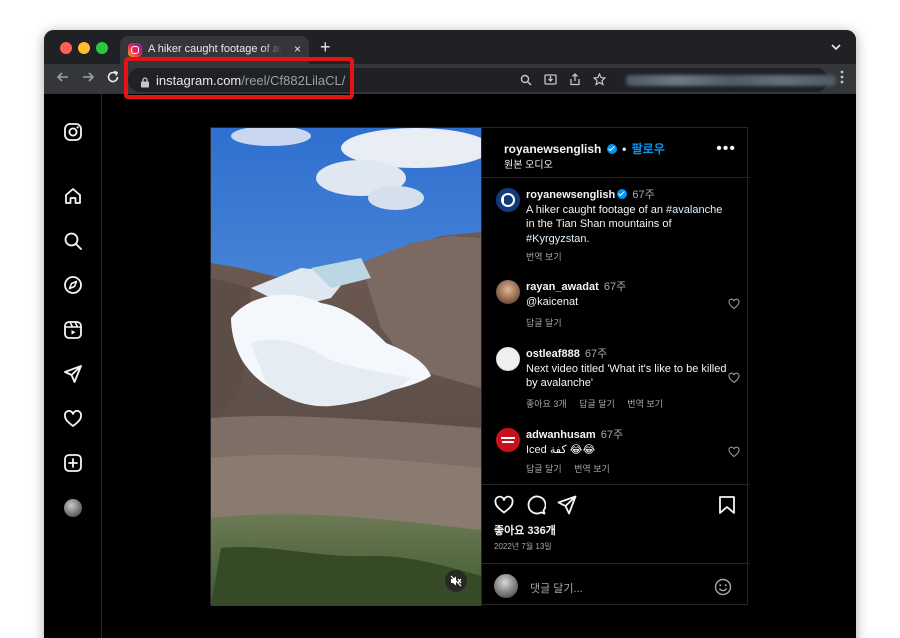  Describe the element at coordinates (842, 79) in the screenshot. I see `browser-menu-icon` at that location.